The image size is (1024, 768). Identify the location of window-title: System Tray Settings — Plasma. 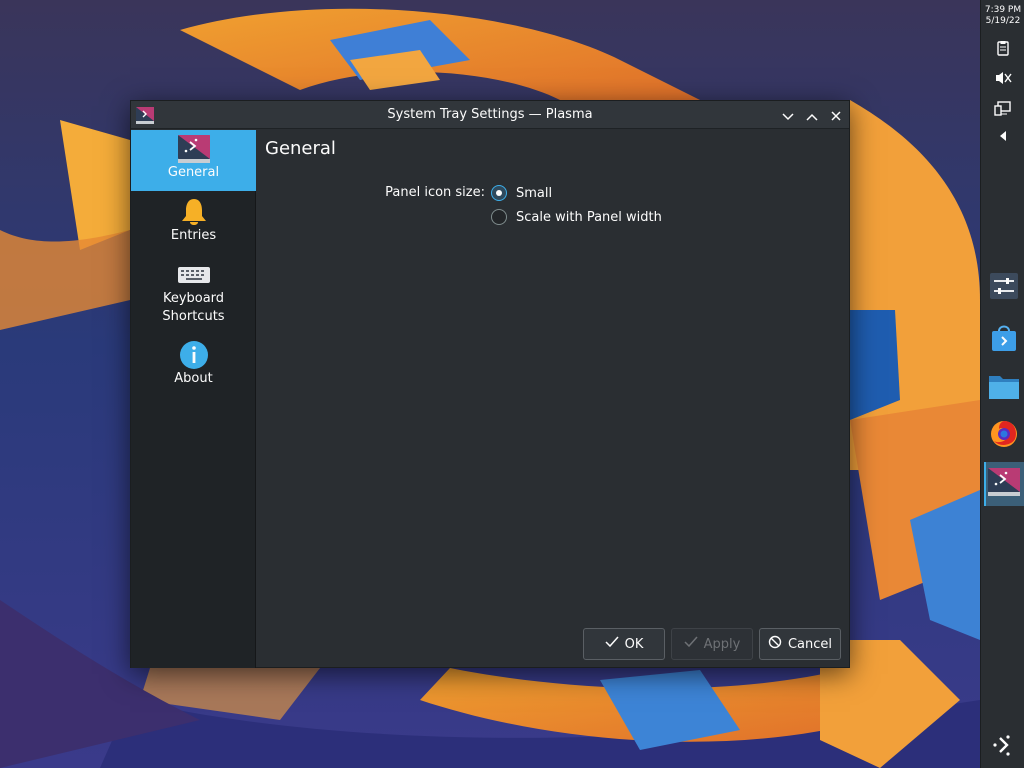
(490, 114).